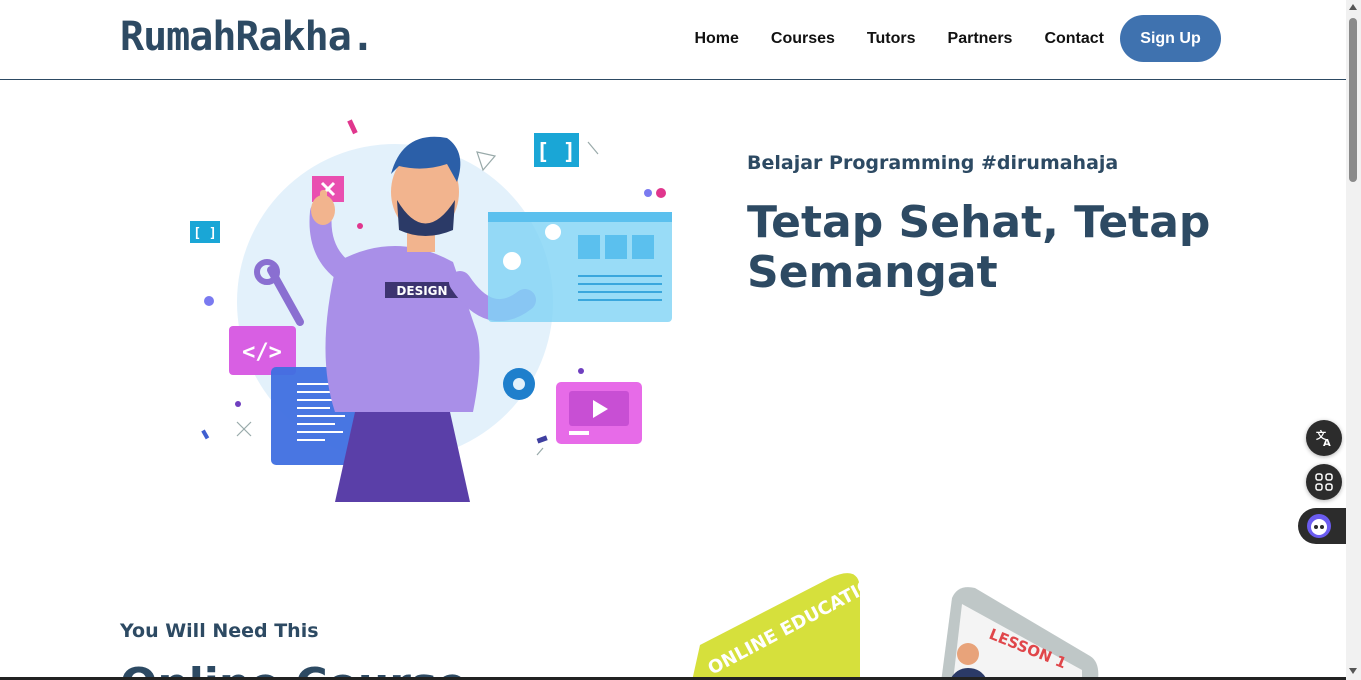  Describe the element at coordinates (1353, 7) in the screenshot. I see `scroll-up-arrow-icon` at that location.